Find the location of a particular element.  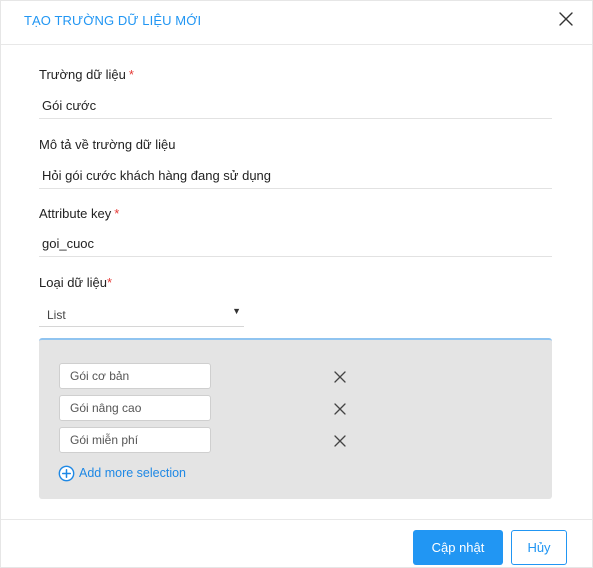

dialog-header: TẠO TRƯỜNG DỮ LIỆU MỚI is located at coordinates (296, 23).